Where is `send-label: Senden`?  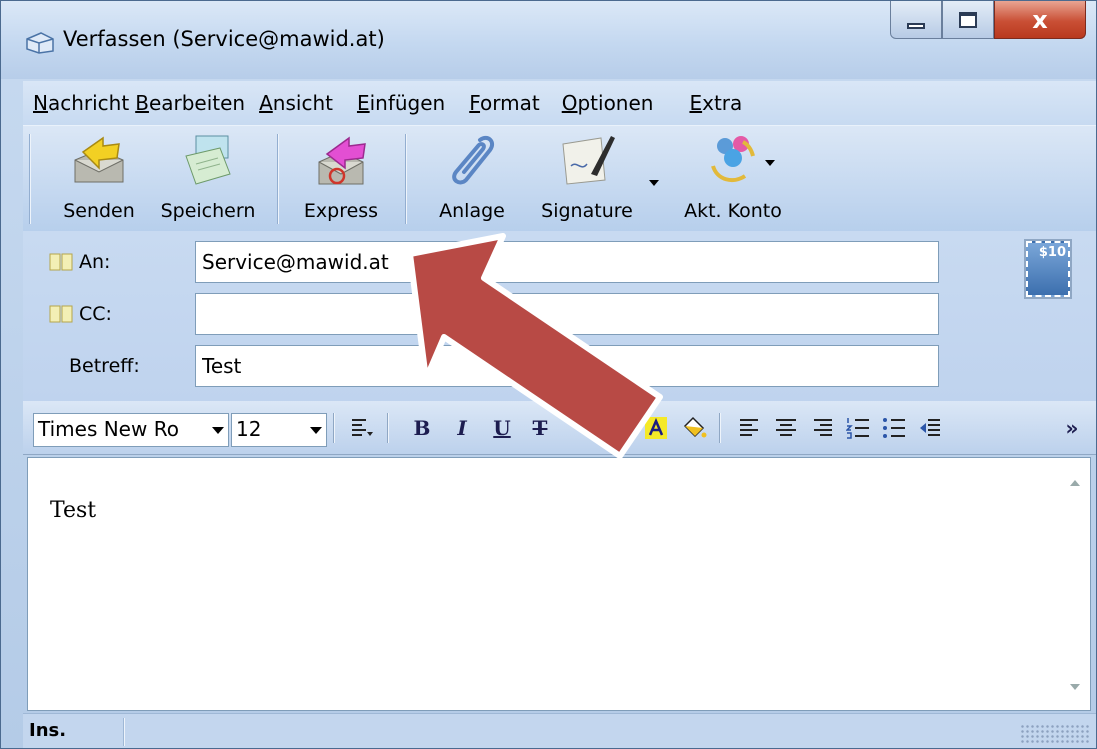
send-label: Senden is located at coordinates (99, 211).